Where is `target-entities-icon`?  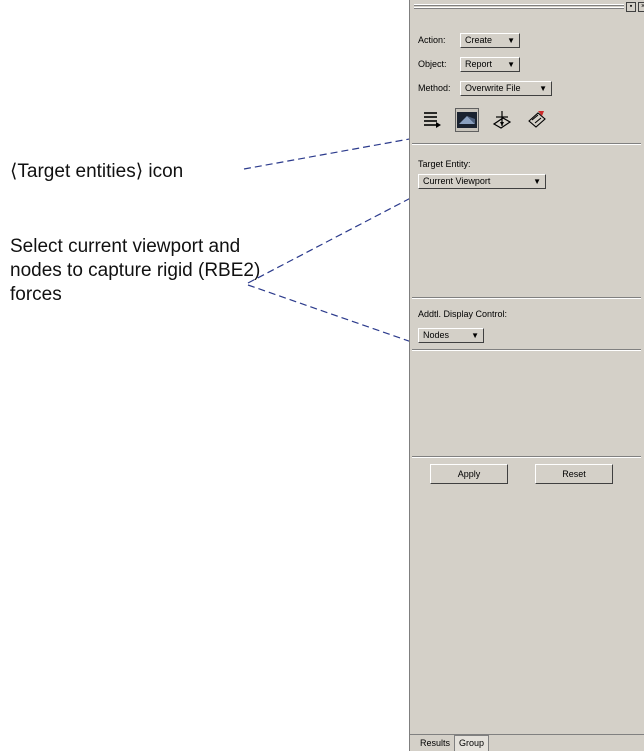 target-entities-icon is located at coordinates (467, 120).